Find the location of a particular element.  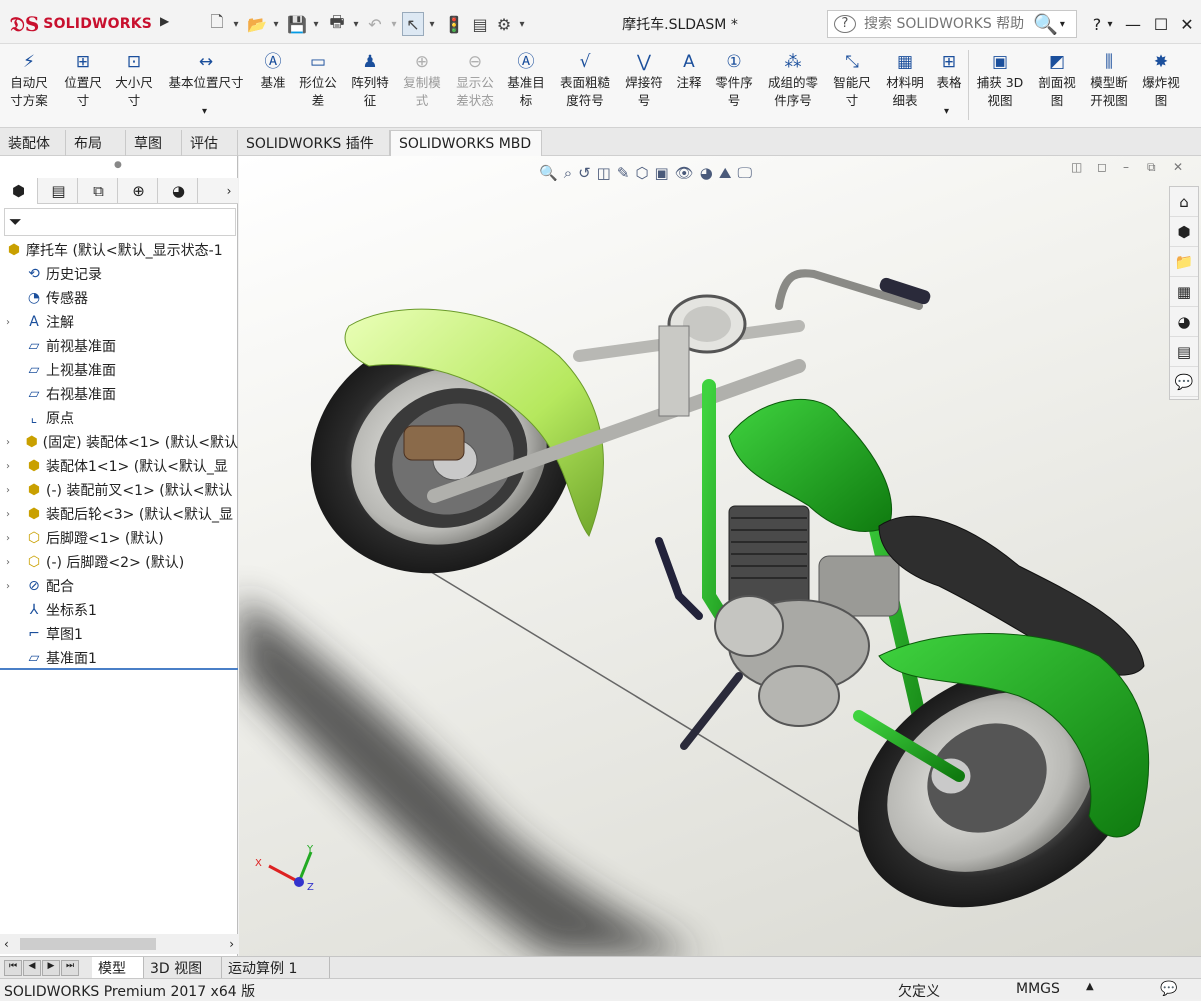

search-icon: 🔍 is located at coordinates (1045, 24).